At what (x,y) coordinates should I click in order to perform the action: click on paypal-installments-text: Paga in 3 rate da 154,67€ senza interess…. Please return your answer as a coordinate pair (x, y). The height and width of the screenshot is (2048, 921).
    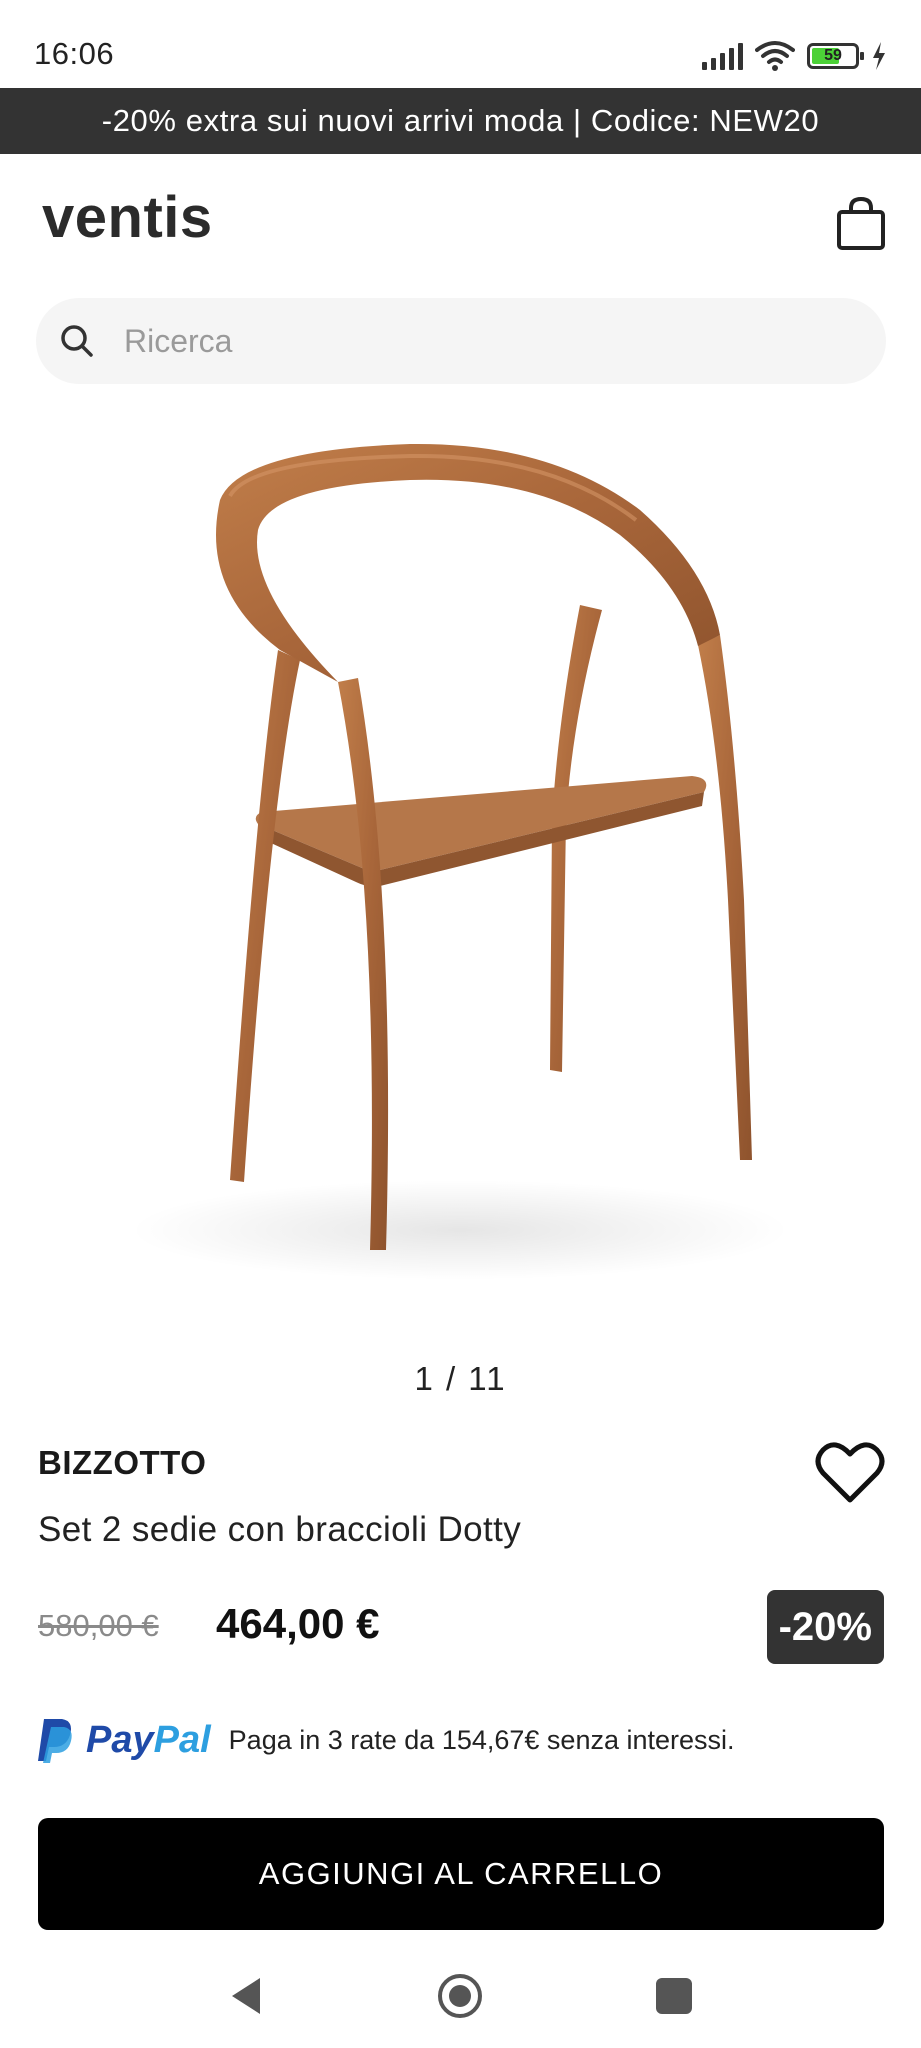
    Looking at the image, I should click on (481, 1739).